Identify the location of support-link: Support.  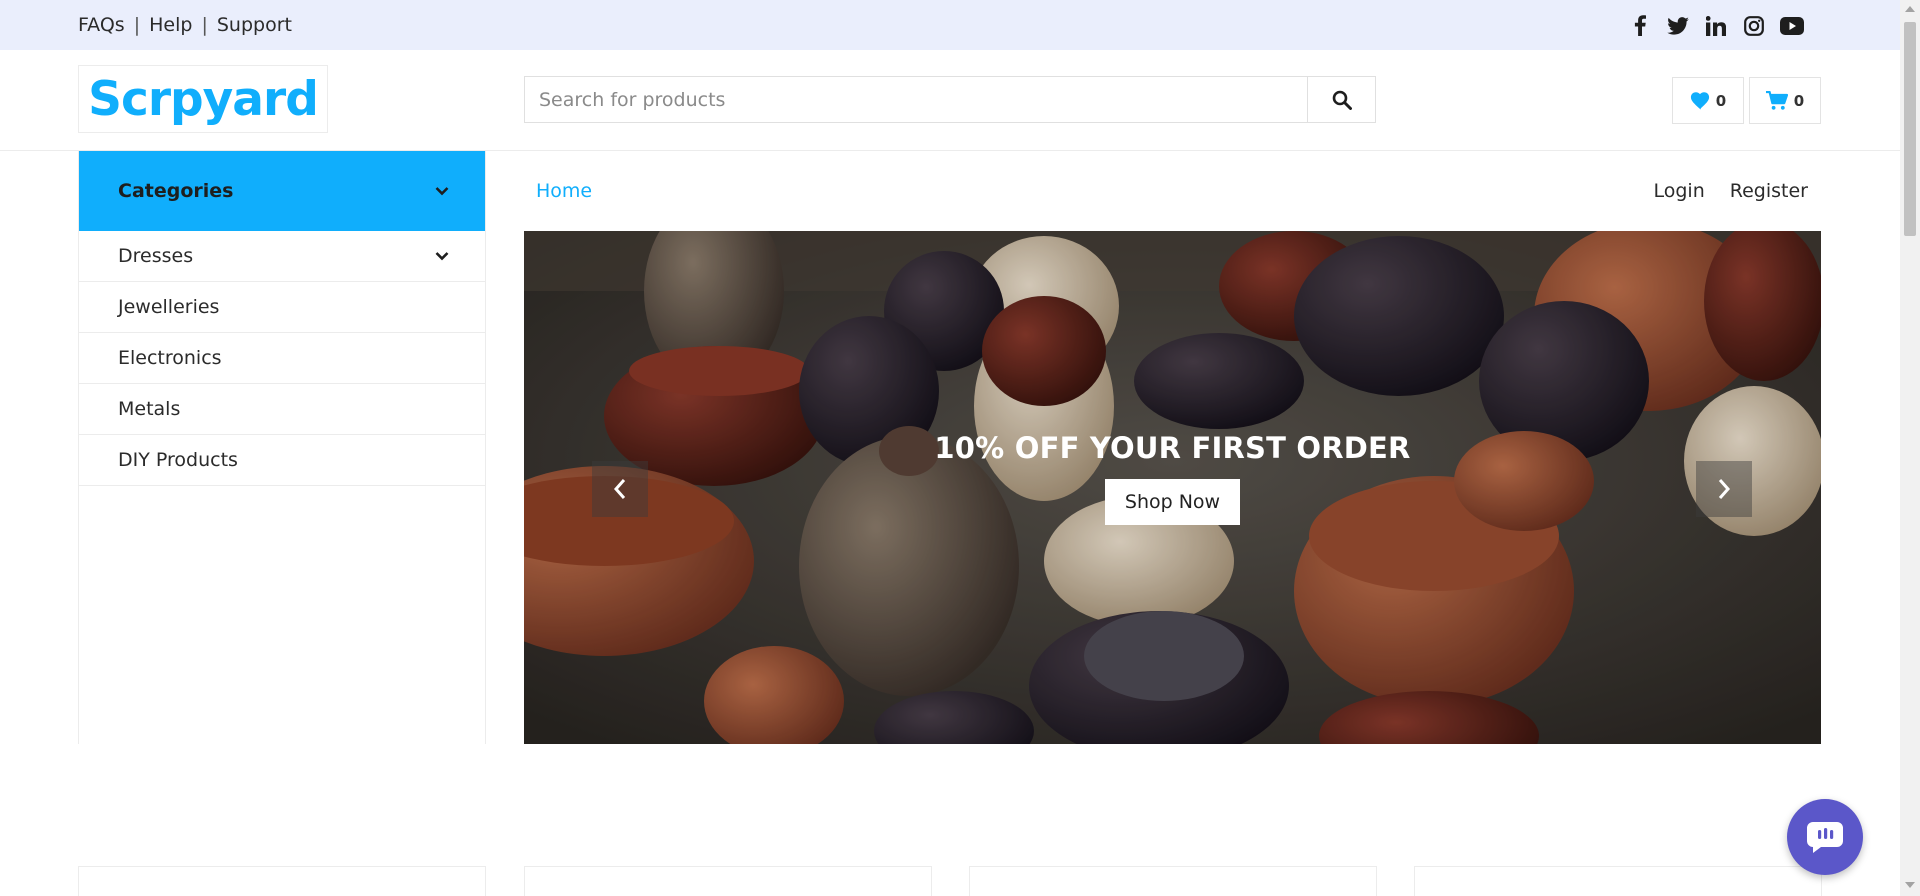
(254, 25).